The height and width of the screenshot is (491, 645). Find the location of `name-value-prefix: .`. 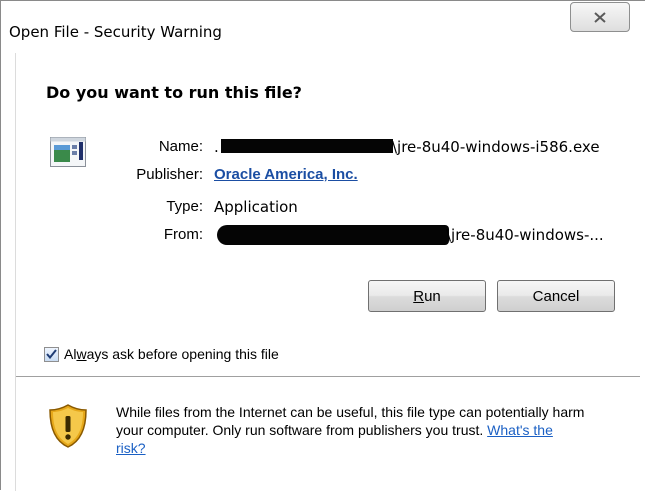

name-value-prefix: . is located at coordinates (216, 147).